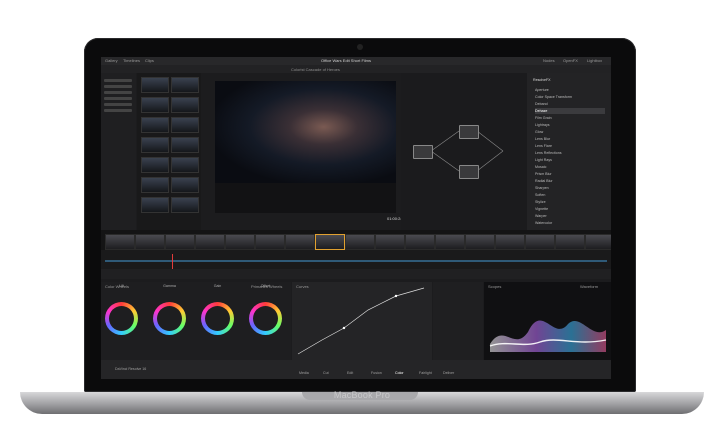  What do you see at coordinates (495, 286) in the screenshot?
I see `scope-title: Scopes` at bounding box center [495, 286].